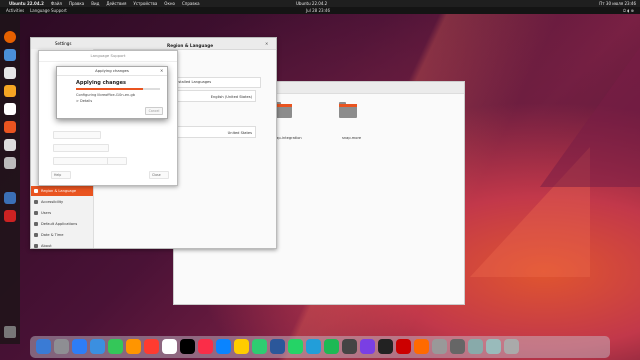 This screenshot has width=640, height=360. What do you see at coordinates (116, 3) in the screenshot?
I see `menu-actions: Действия` at bounding box center [116, 3].